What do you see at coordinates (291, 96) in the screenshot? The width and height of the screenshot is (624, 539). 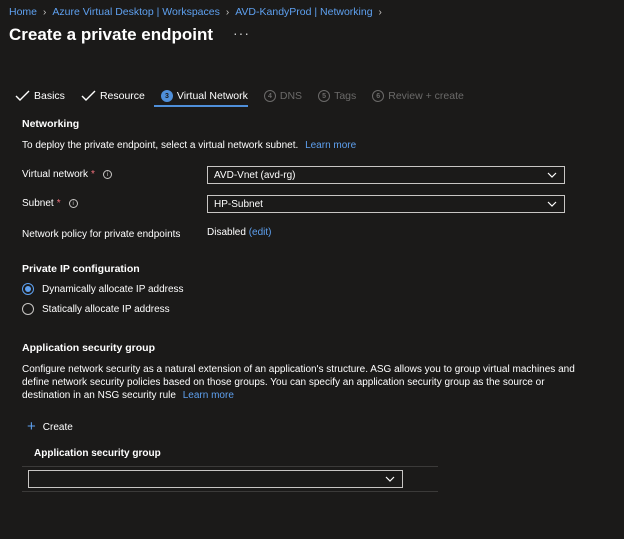 I see `tab-label: DNS` at bounding box center [291, 96].